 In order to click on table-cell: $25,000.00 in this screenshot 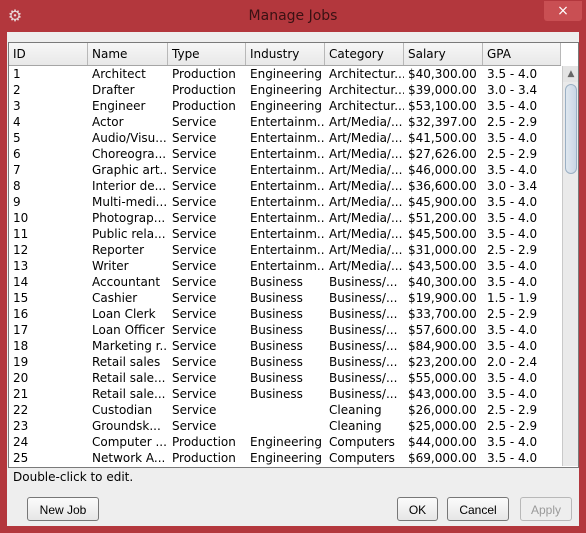, I will do `click(442, 426)`.